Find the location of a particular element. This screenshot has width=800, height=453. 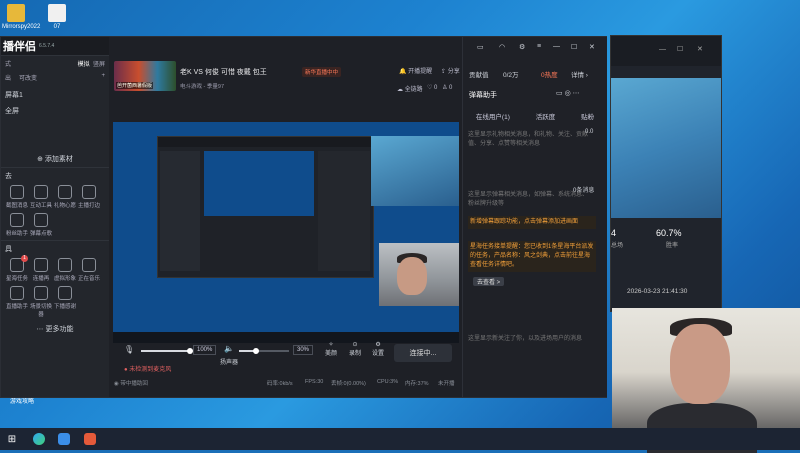

more-features-button: ⋯ 更多功能 is located at coordinates (55, 329).